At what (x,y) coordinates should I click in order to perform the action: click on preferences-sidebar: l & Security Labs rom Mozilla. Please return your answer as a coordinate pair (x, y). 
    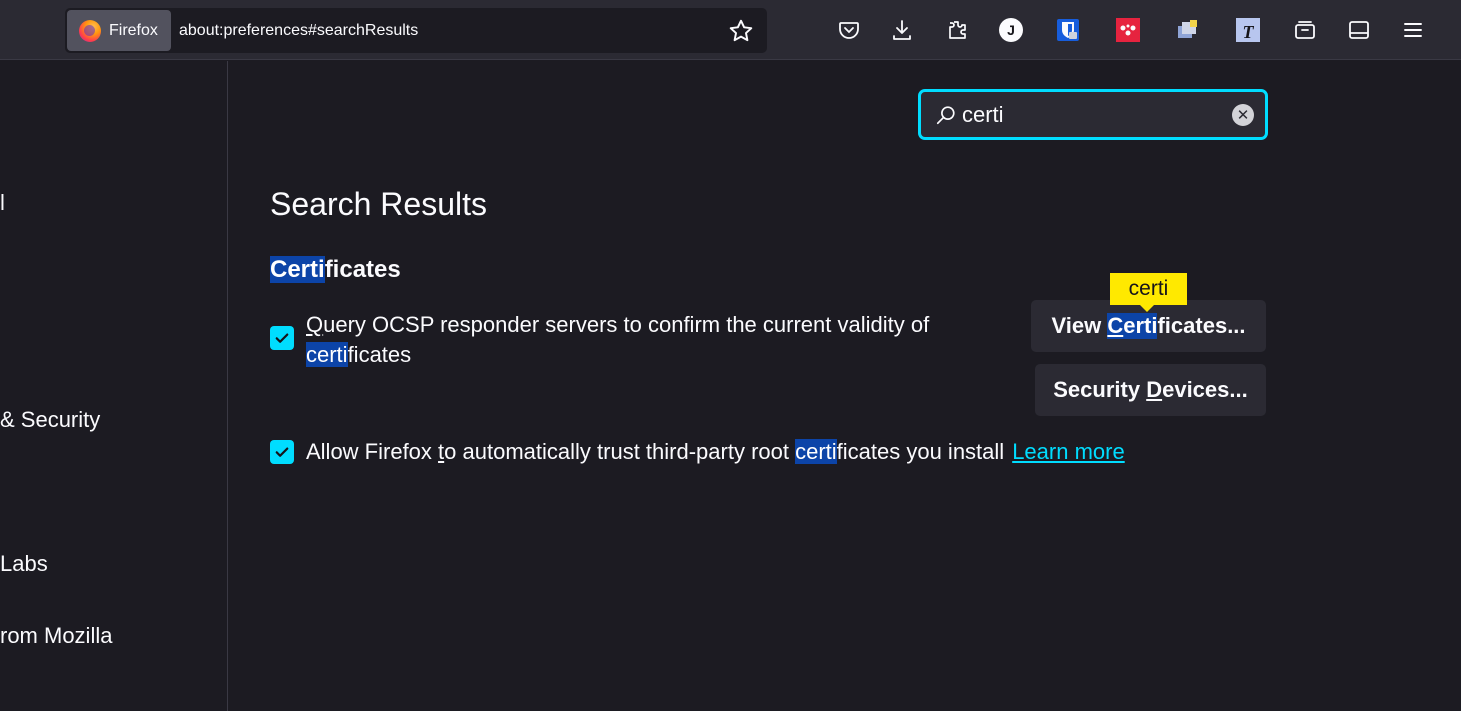
    Looking at the image, I should click on (114, 386).